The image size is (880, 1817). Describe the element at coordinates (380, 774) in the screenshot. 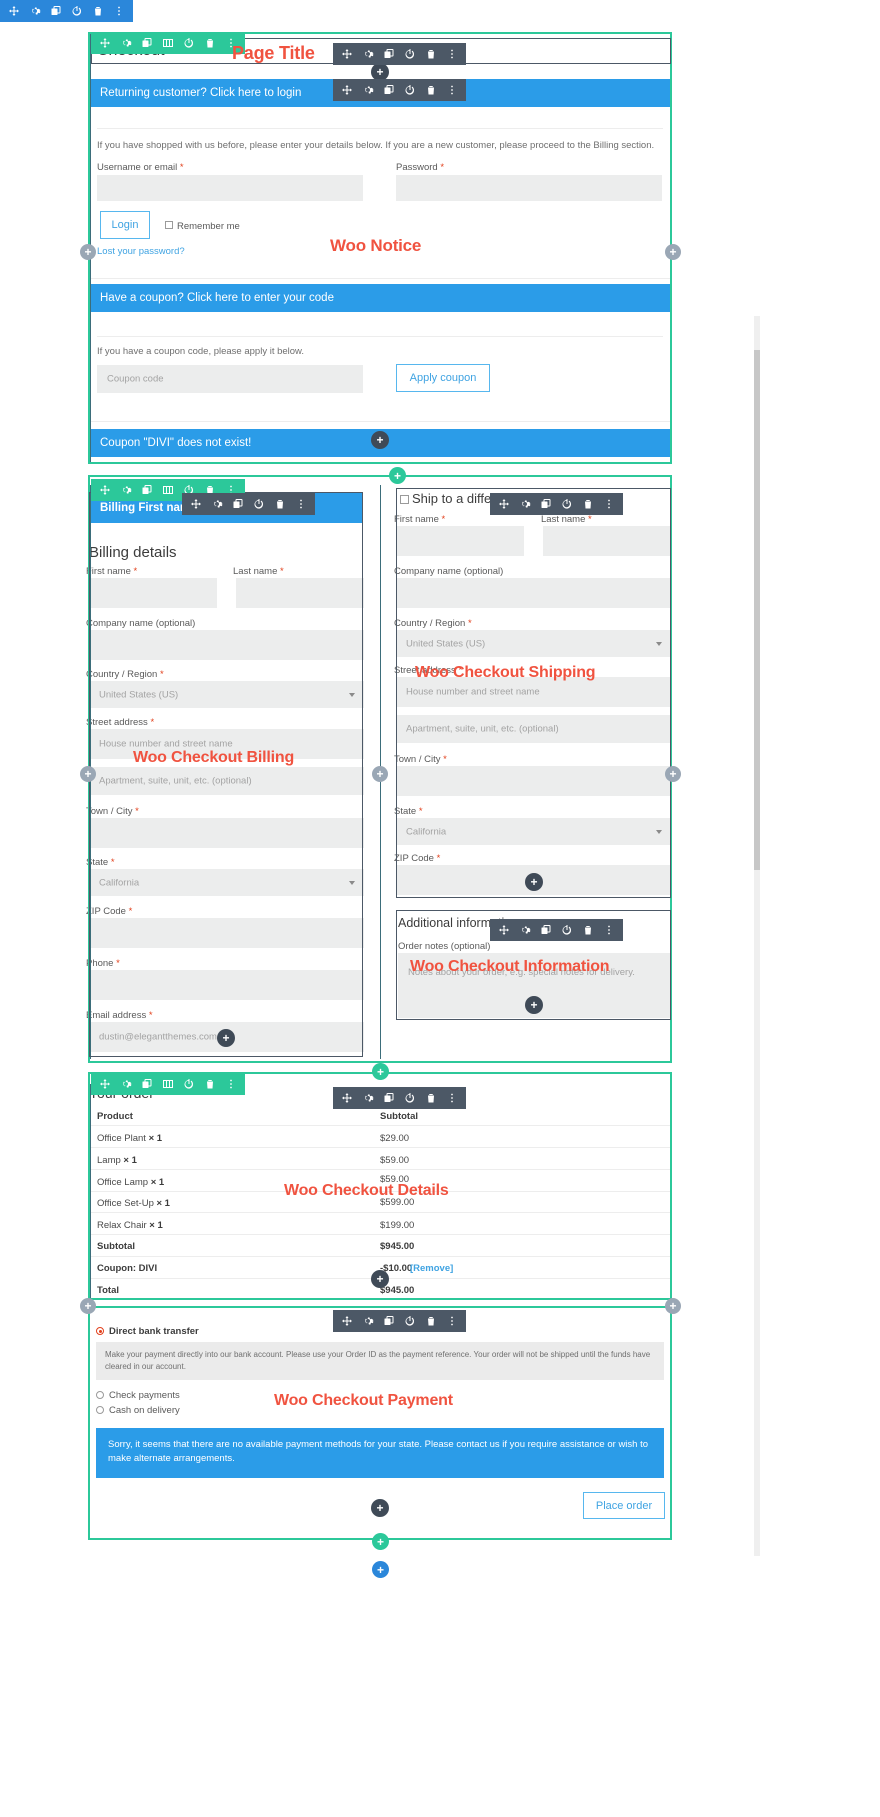

I see `add-module-mid-button: +` at that location.